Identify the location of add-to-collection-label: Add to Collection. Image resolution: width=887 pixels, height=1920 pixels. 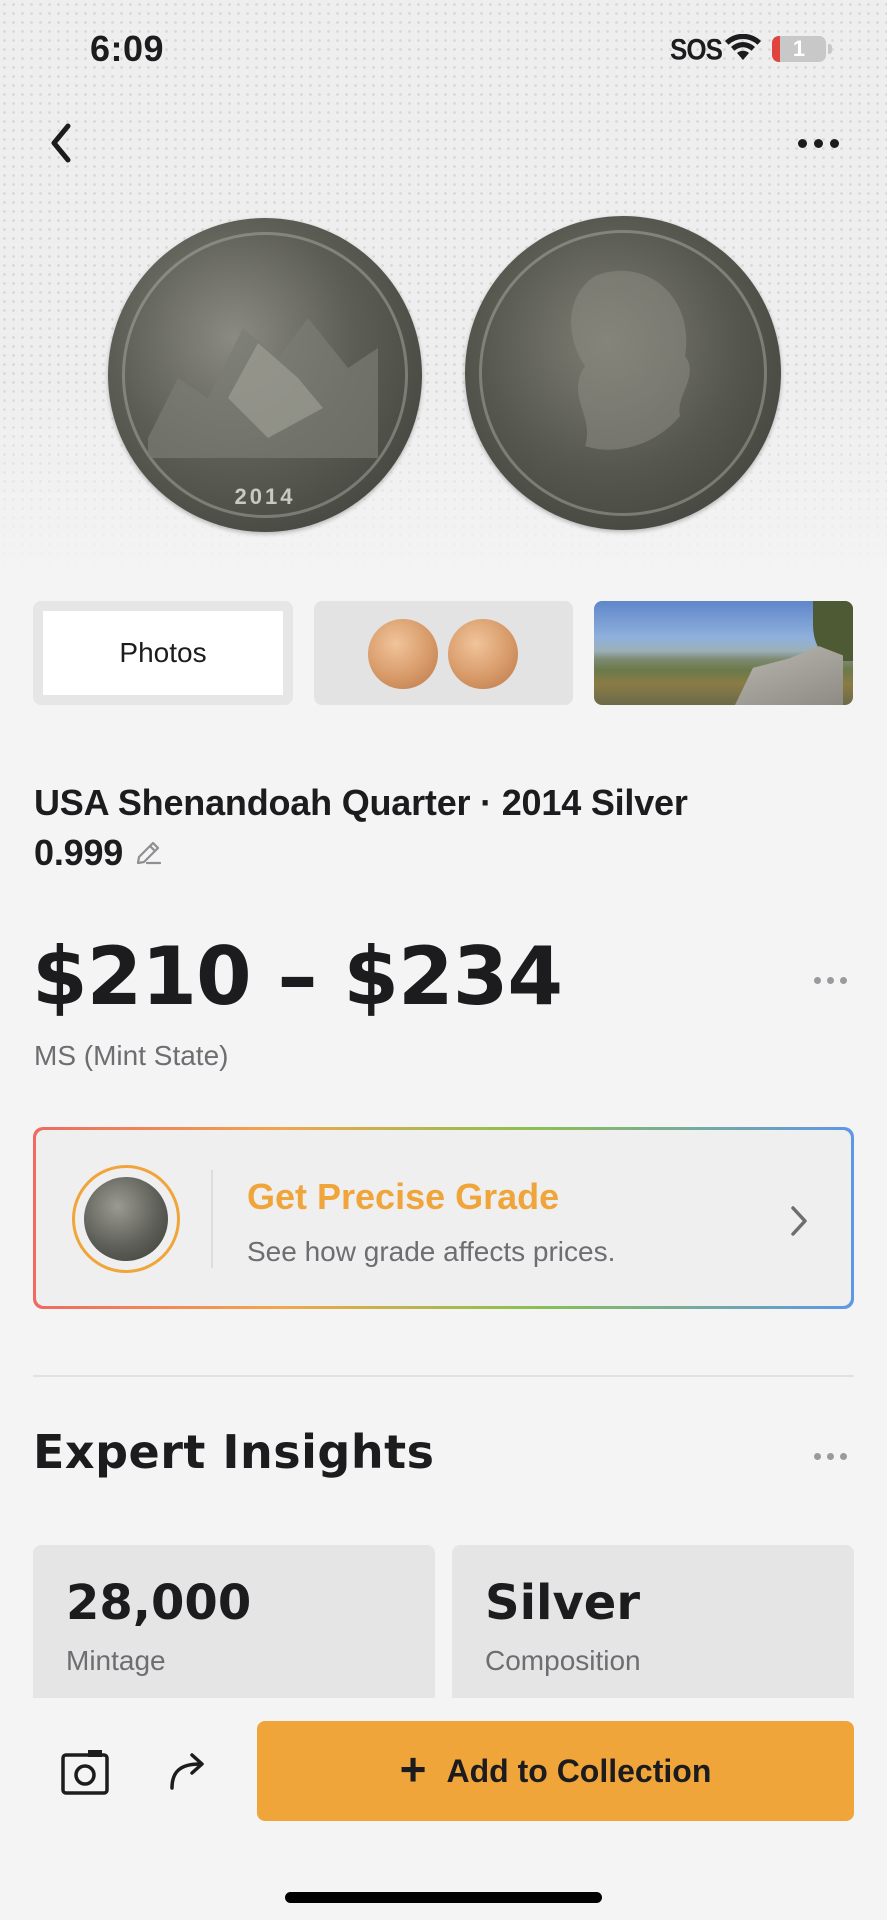
(579, 1770).